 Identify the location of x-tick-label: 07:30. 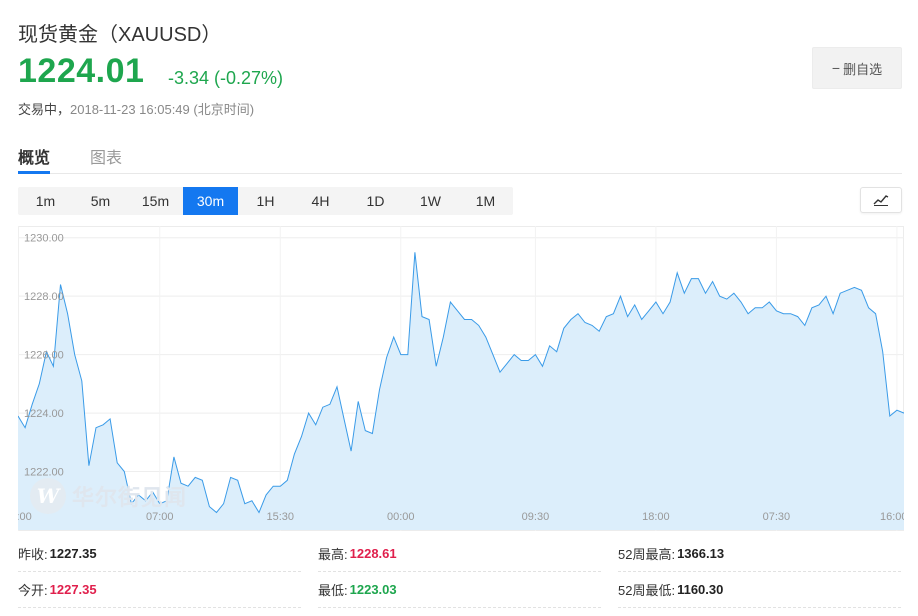
(777, 517).